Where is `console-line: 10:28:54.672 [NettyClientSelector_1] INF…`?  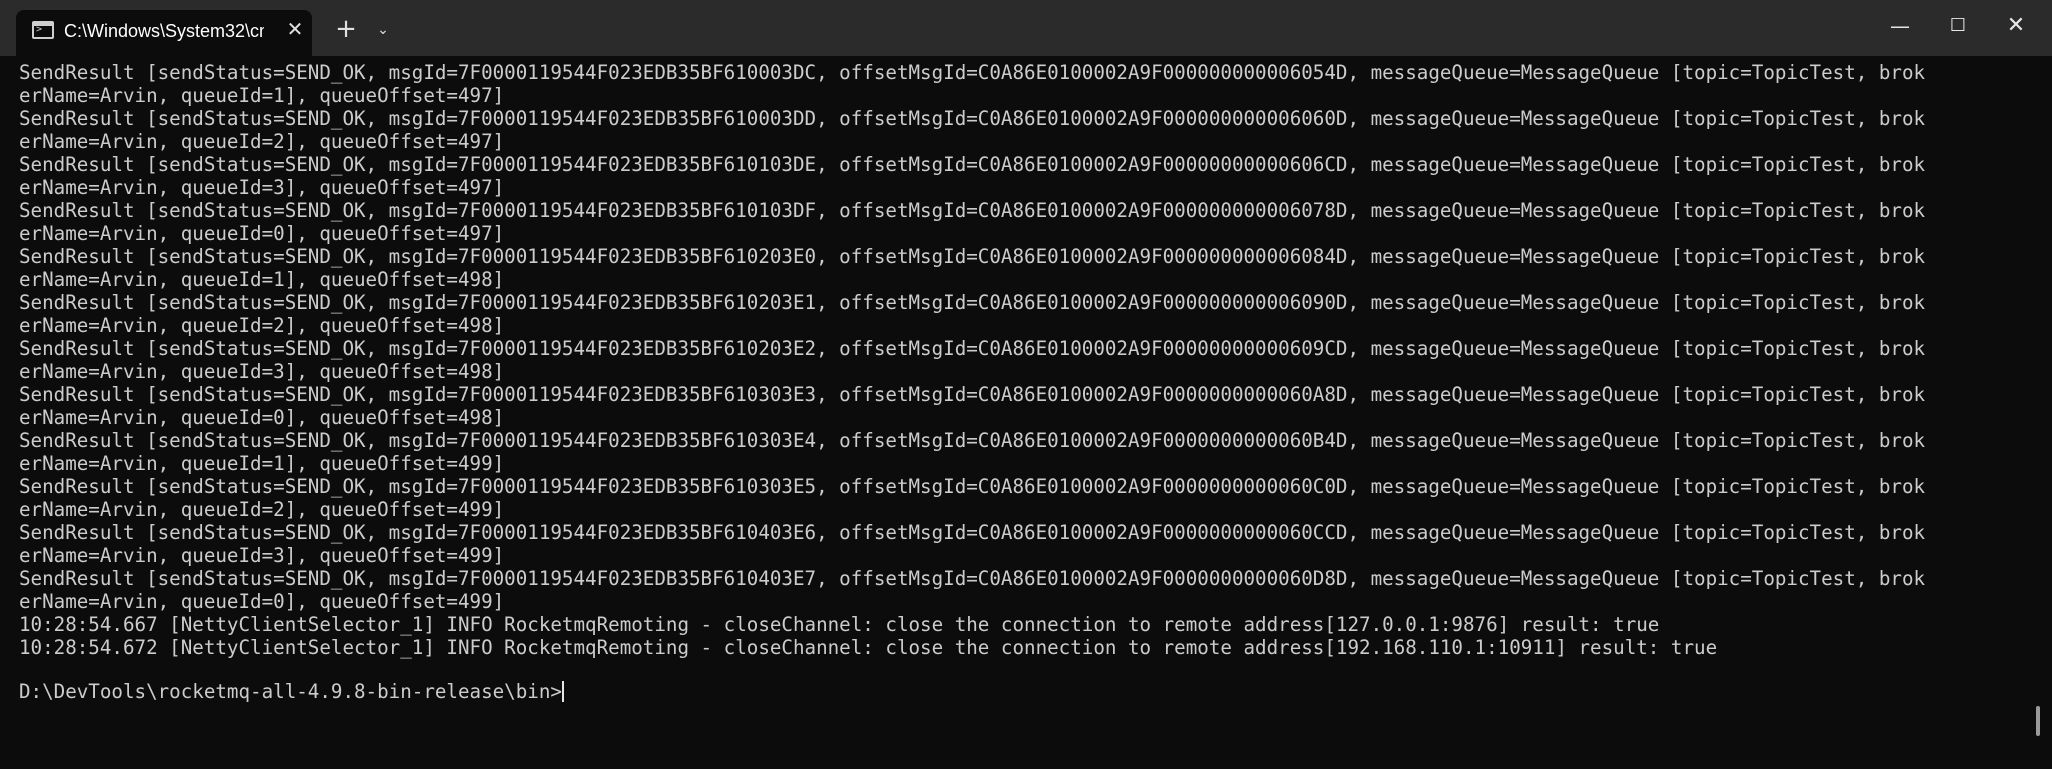 console-line: 10:28:54.672 [NettyClientSelector_1] INF… is located at coordinates (868, 647).